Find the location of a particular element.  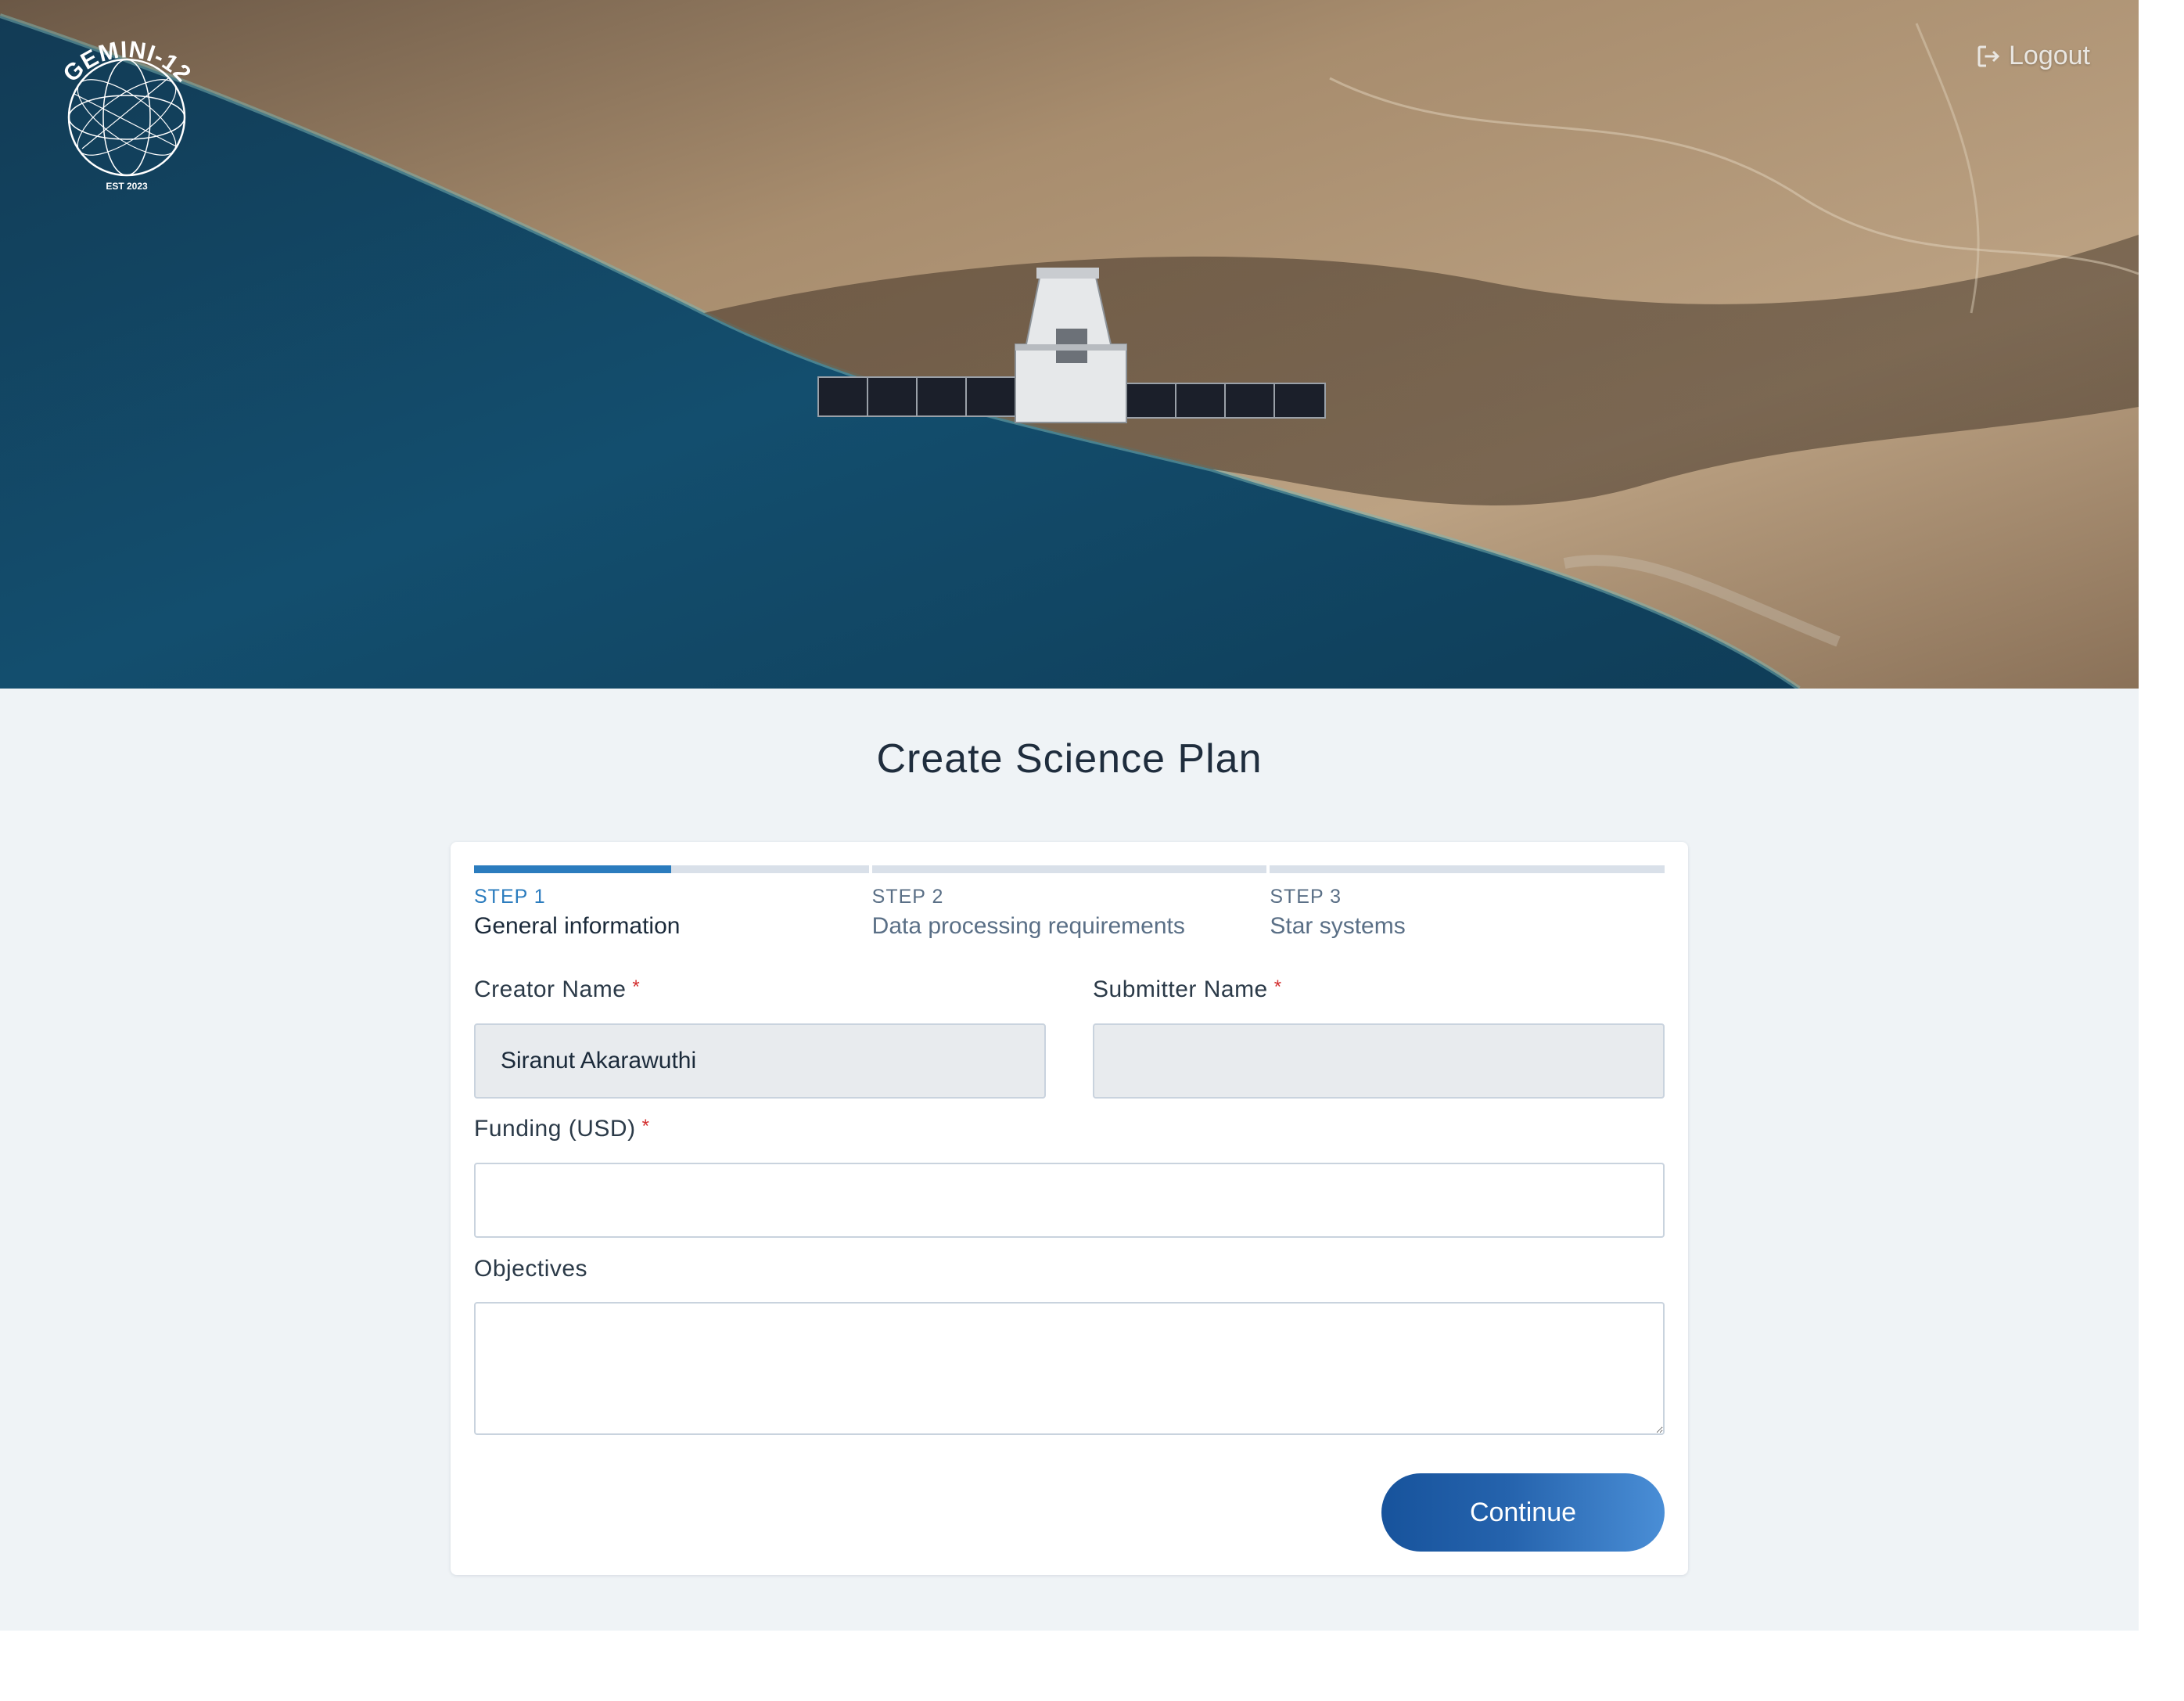

continue-button: Continue is located at coordinates (1523, 1512).